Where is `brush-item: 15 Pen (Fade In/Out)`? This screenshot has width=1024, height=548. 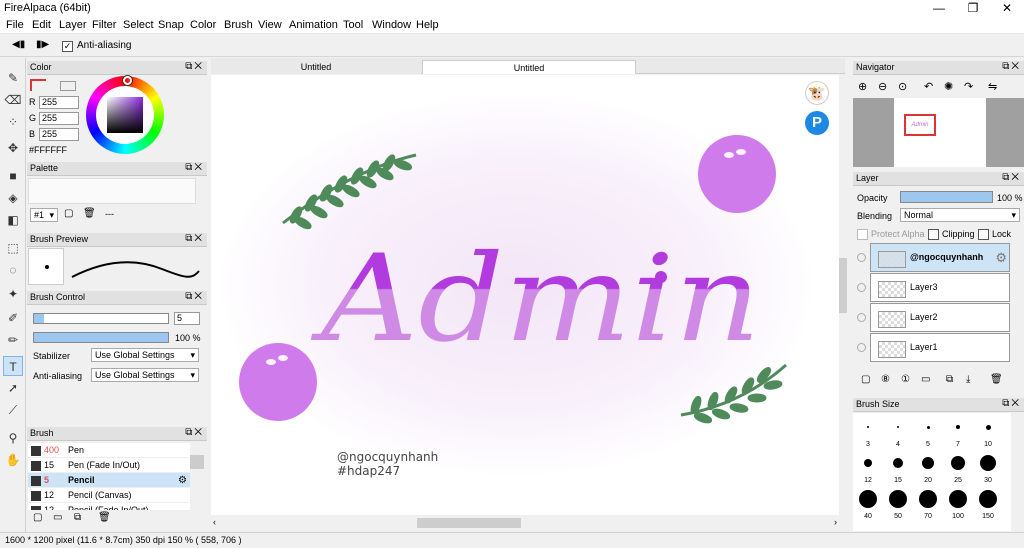
brush-item: 15 Pen (Fade In/Out) is located at coordinates (109, 465).